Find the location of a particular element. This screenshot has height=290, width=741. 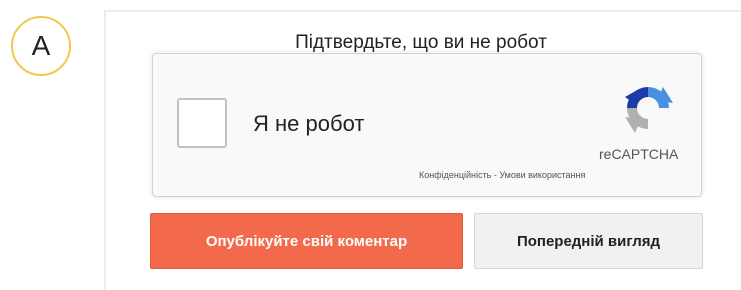

recaptcha-logo-icon is located at coordinates (649, 110).